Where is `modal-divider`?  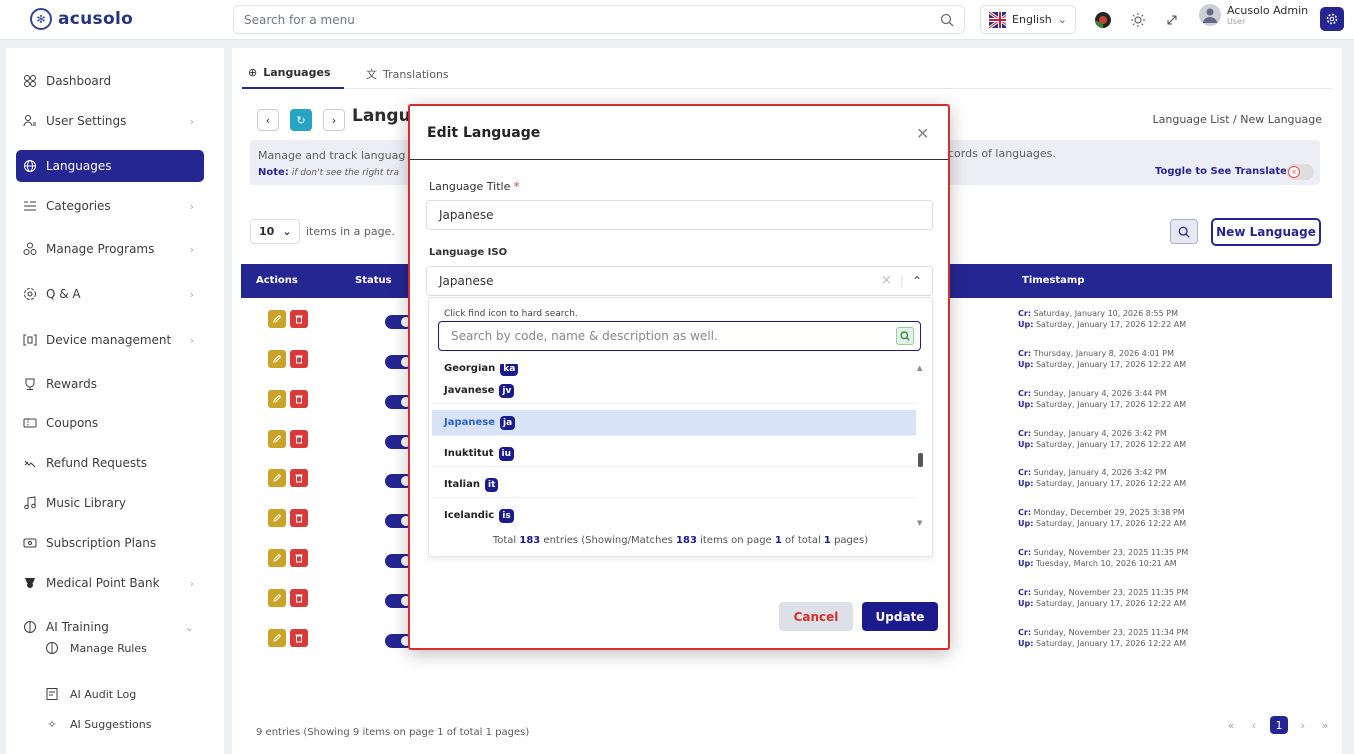 modal-divider is located at coordinates (679, 159).